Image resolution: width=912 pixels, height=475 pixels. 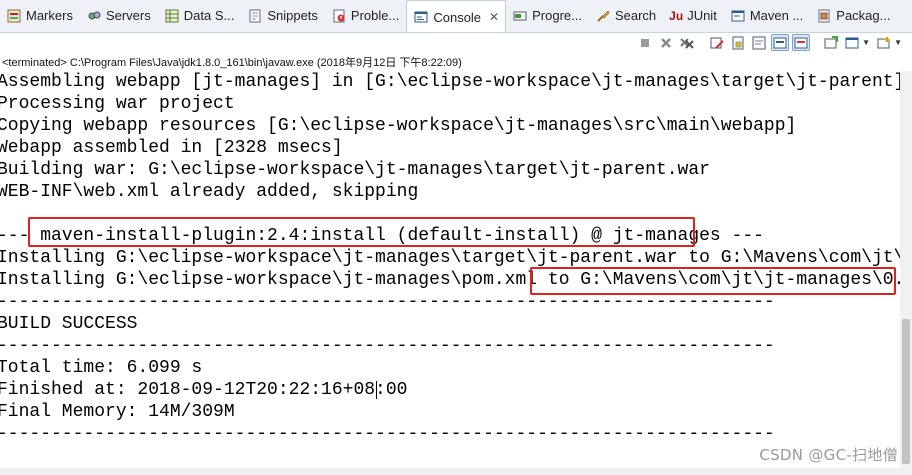 What do you see at coordinates (494, 17) in the screenshot?
I see `close-icon: ✕` at bounding box center [494, 17].